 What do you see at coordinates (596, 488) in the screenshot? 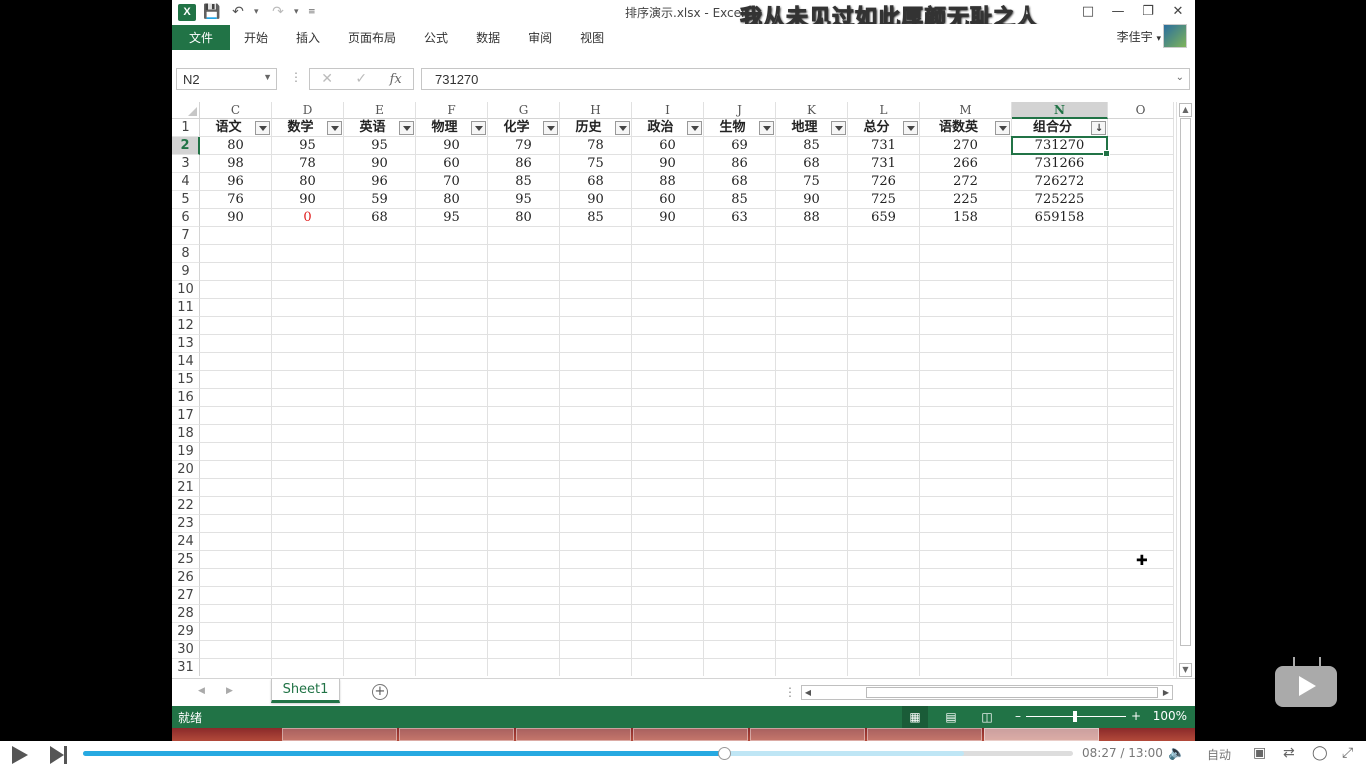
I see `cell-h21` at bounding box center [596, 488].